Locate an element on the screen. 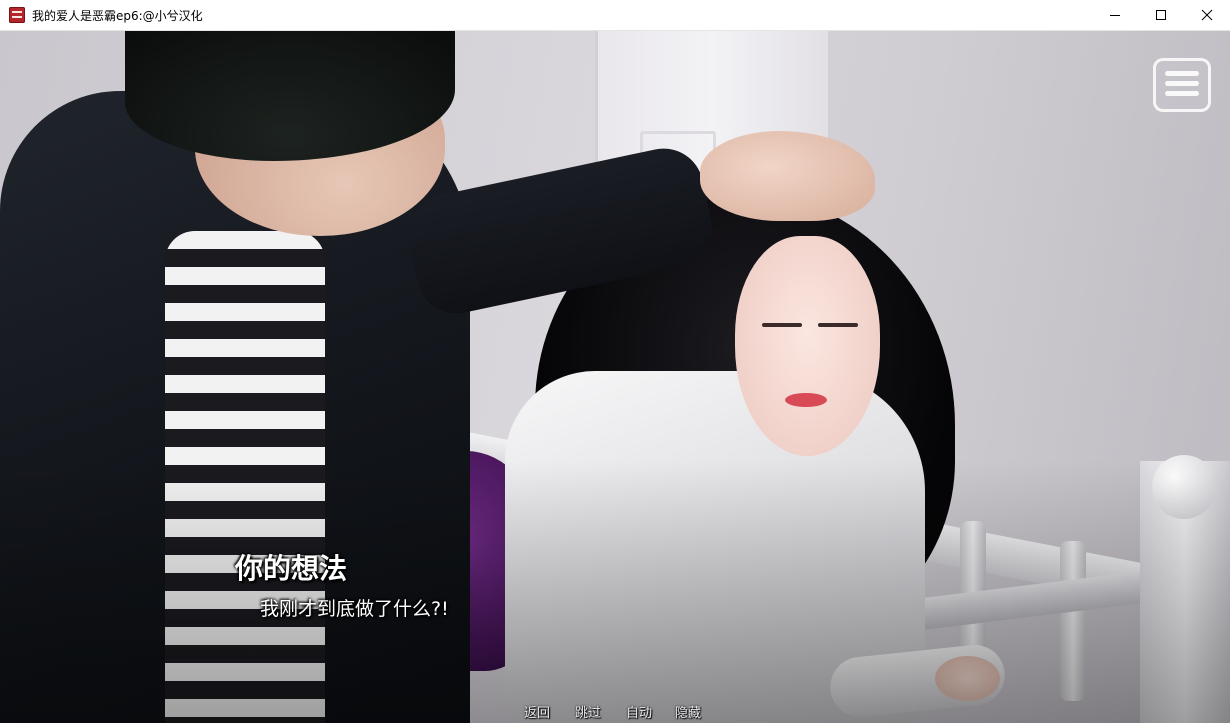 The image size is (1230, 723). title-bar: 我的爱人是恶霸ep6:@小兮汉化 is located at coordinates (615, 15).